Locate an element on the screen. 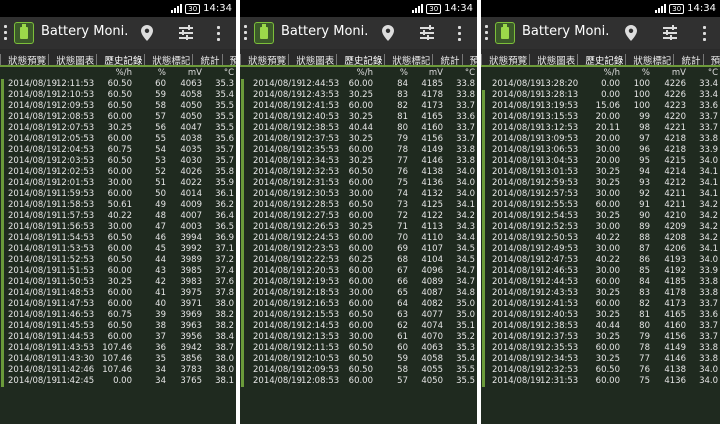 The height and width of the screenshot is (424, 720). history-row: 2014/08/19 11:56:53 30.00 47 4003 36.5 is located at coordinates (118, 227).